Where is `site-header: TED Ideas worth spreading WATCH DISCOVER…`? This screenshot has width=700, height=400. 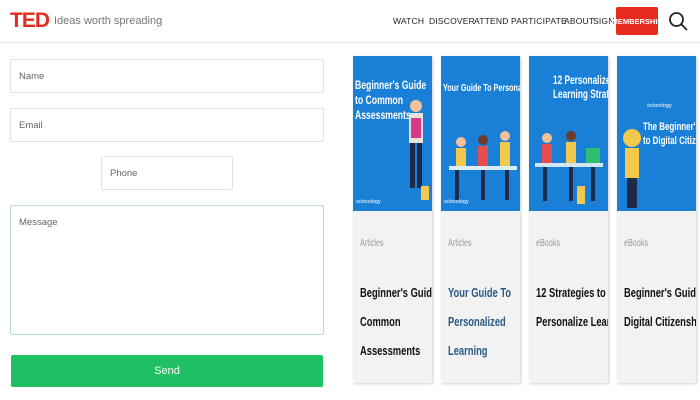 site-header: TED Ideas worth spreading WATCH DISCOVER… is located at coordinates (350, 21).